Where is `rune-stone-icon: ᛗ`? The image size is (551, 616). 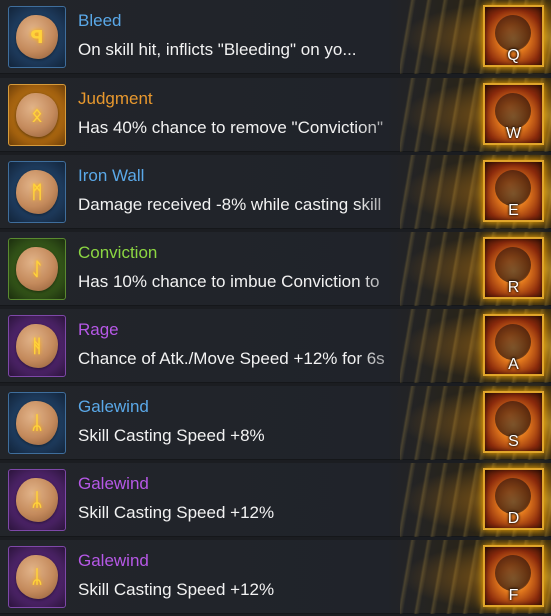 rune-stone-icon: ᛗ is located at coordinates (37, 192).